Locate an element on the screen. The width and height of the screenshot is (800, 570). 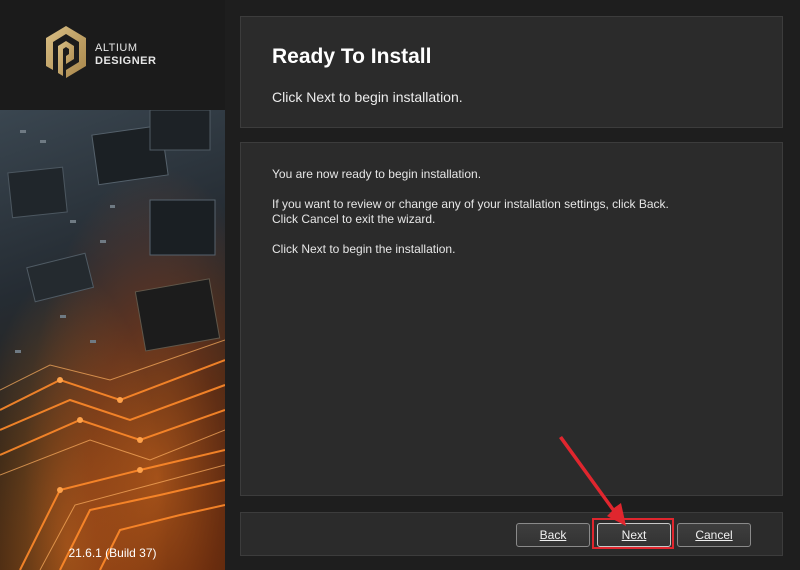
logo-text: ALTIUM DESIGNER is located at coordinates (125, 55).